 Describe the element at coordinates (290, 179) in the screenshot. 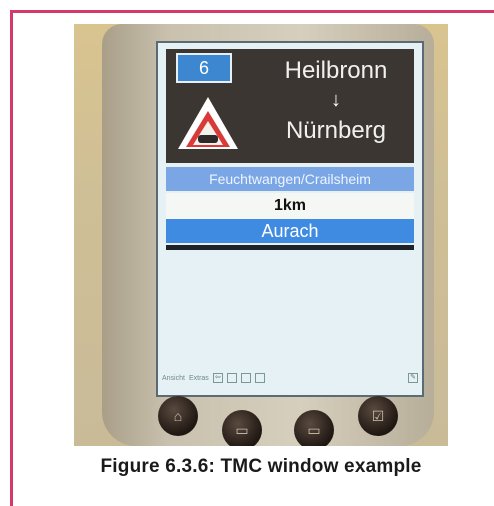

I see `via-route-bar: Feuchtwangen/Crailsheim` at that location.